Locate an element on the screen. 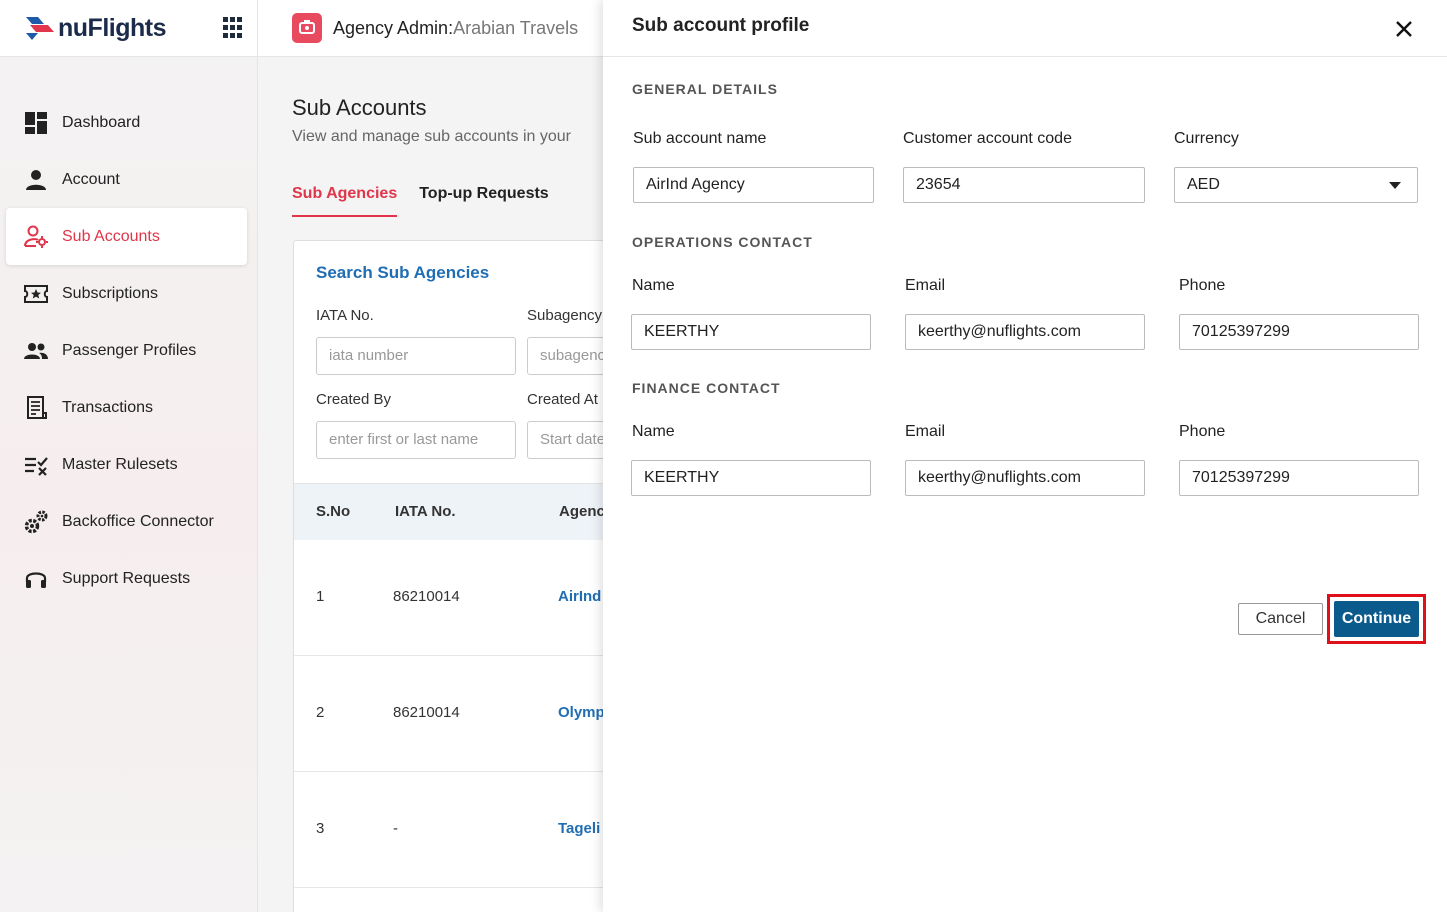  caret-down-icon is located at coordinates (1395, 185).